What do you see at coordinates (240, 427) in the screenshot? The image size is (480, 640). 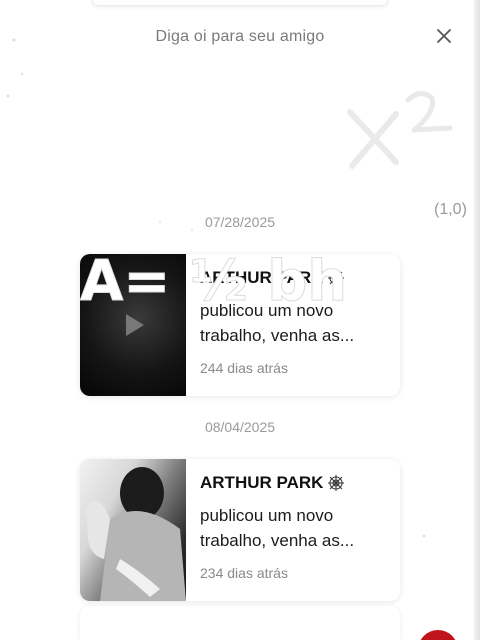 I see `date-separator: 08/04/2025` at bounding box center [240, 427].